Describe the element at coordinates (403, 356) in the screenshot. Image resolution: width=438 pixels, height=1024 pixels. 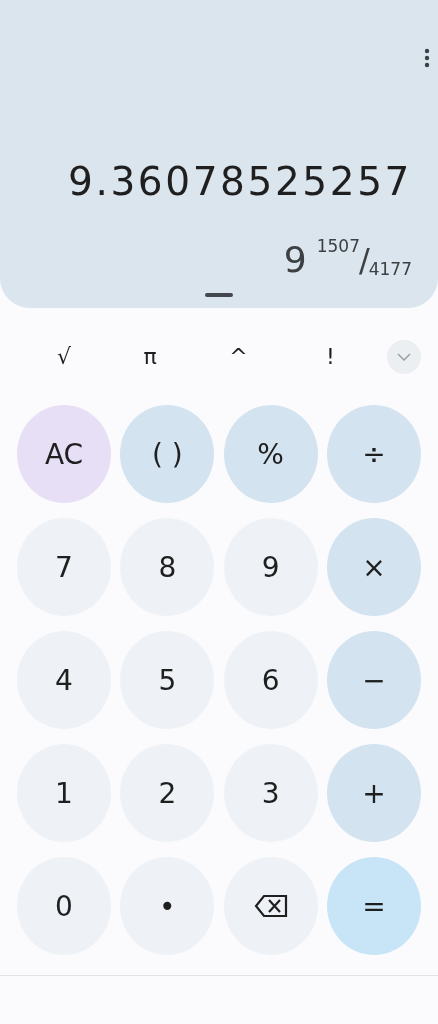
I see `chevron-down-icon` at that location.